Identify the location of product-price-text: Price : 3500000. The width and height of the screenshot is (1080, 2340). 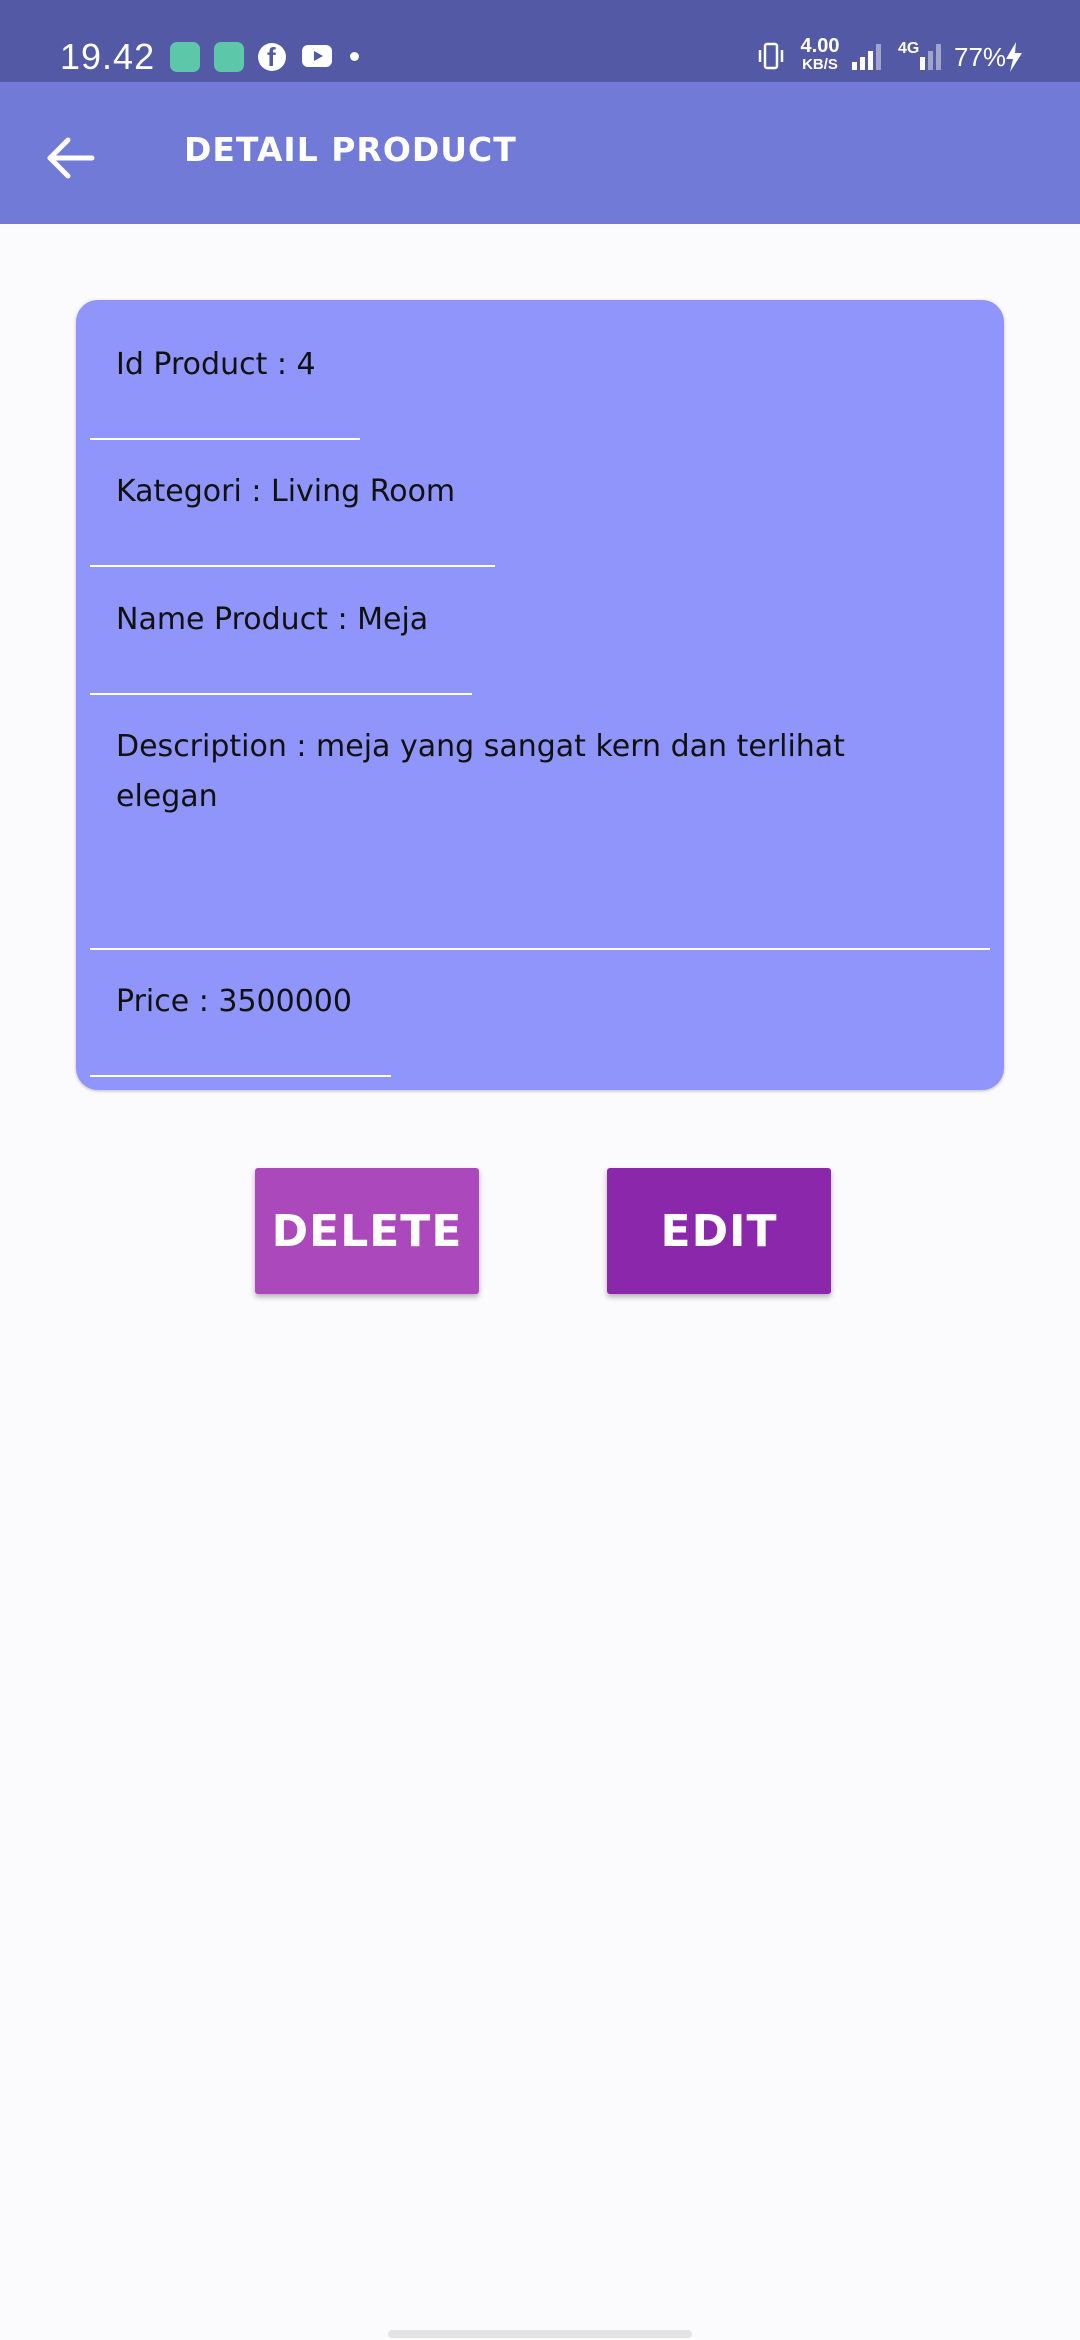
(234, 1001).